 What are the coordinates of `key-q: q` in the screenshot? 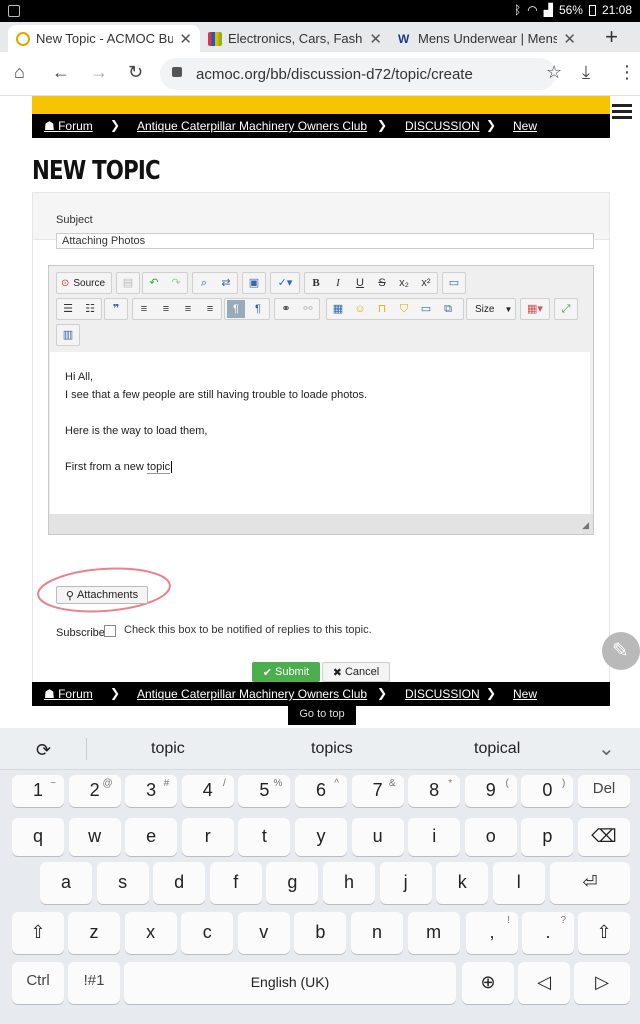 It's located at (38, 837).